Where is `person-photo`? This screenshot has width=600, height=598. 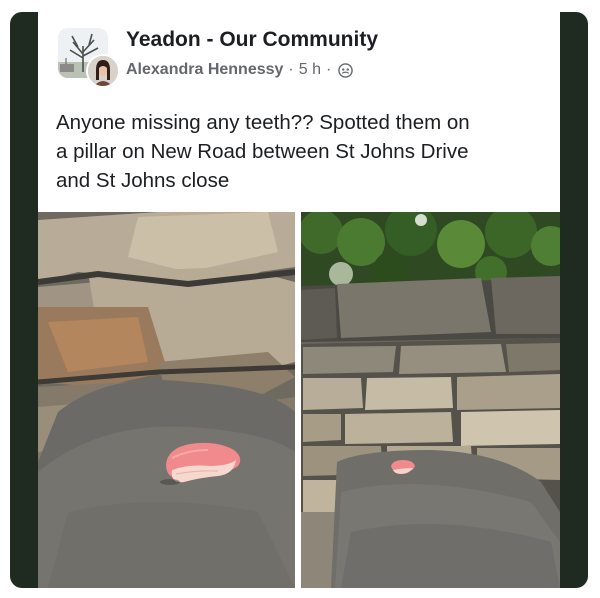 person-photo is located at coordinates (103, 71).